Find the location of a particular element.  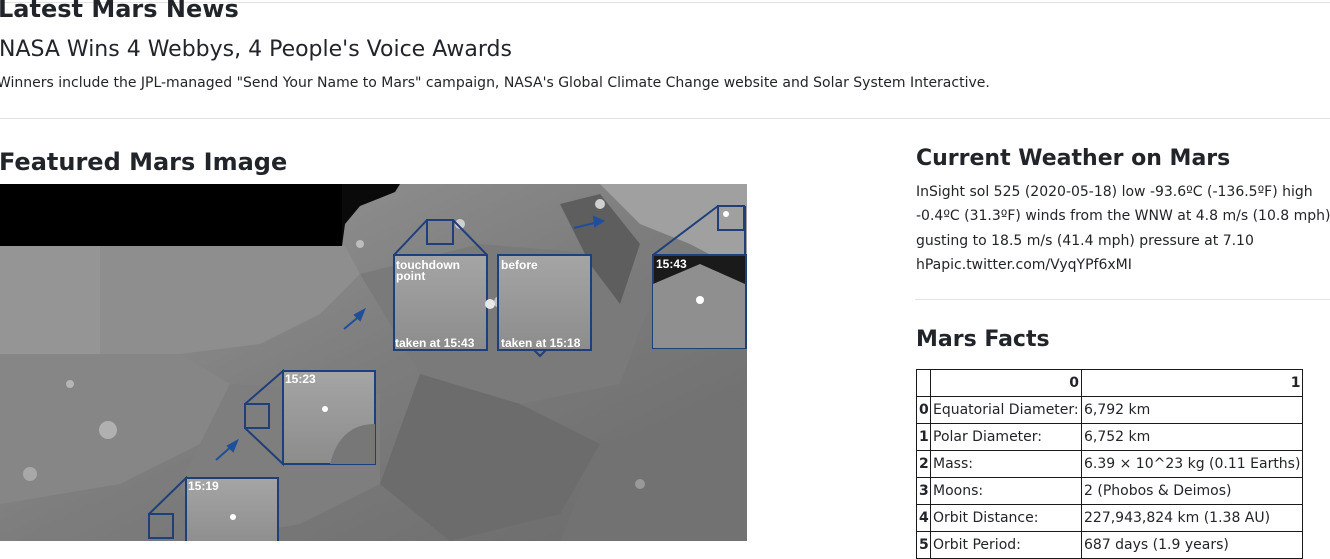

table-row: 1 Polar Diameter: 6,752 km is located at coordinates (1110, 437).